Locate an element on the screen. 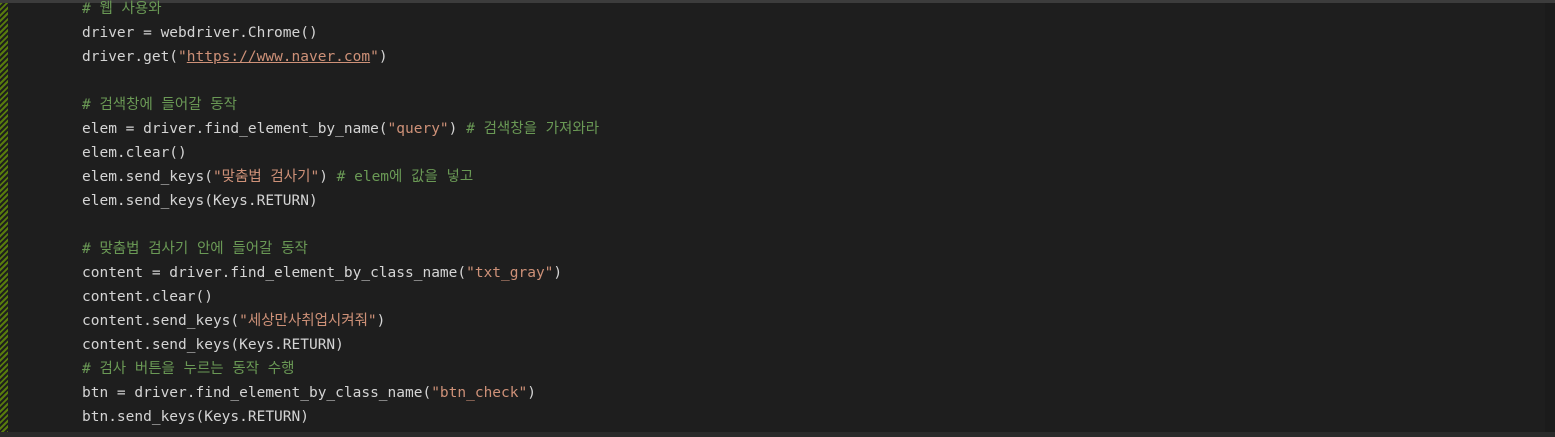 This screenshot has width=1555, height=437. code-token: driver = webdriver.Chrome() is located at coordinates (200, 33).